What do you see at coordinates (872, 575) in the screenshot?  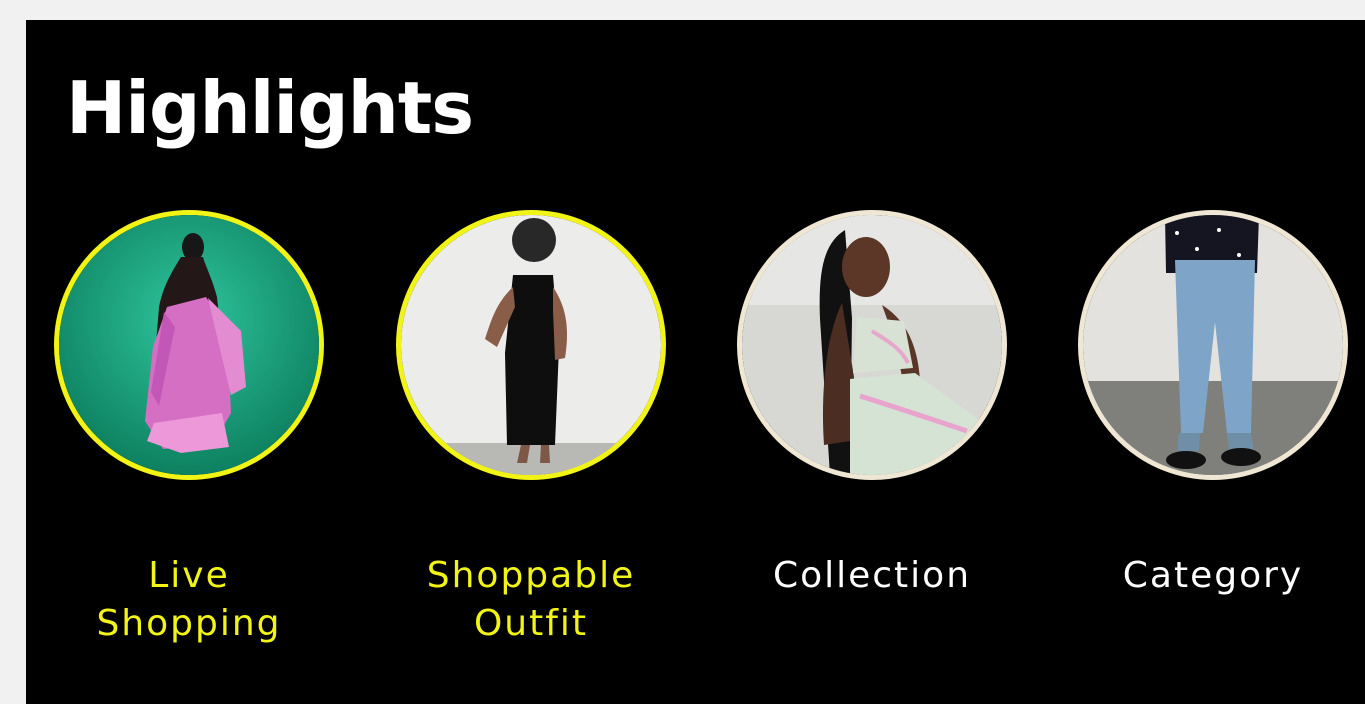 I see `highlight-label: Collection` at bounding box center [872, 575].